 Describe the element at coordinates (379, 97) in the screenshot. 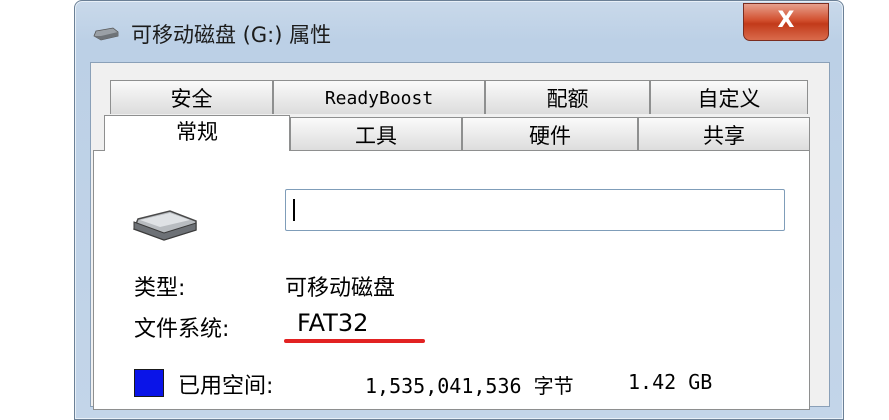

I see `tab-readyboost: ReadyBoost` at that location.